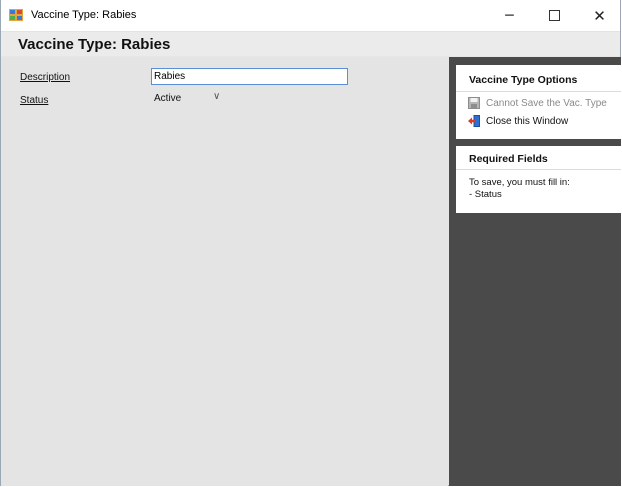  Describe the element at coordinates (34, 100) in the screenshot. I see `status-label: Status` at that location.